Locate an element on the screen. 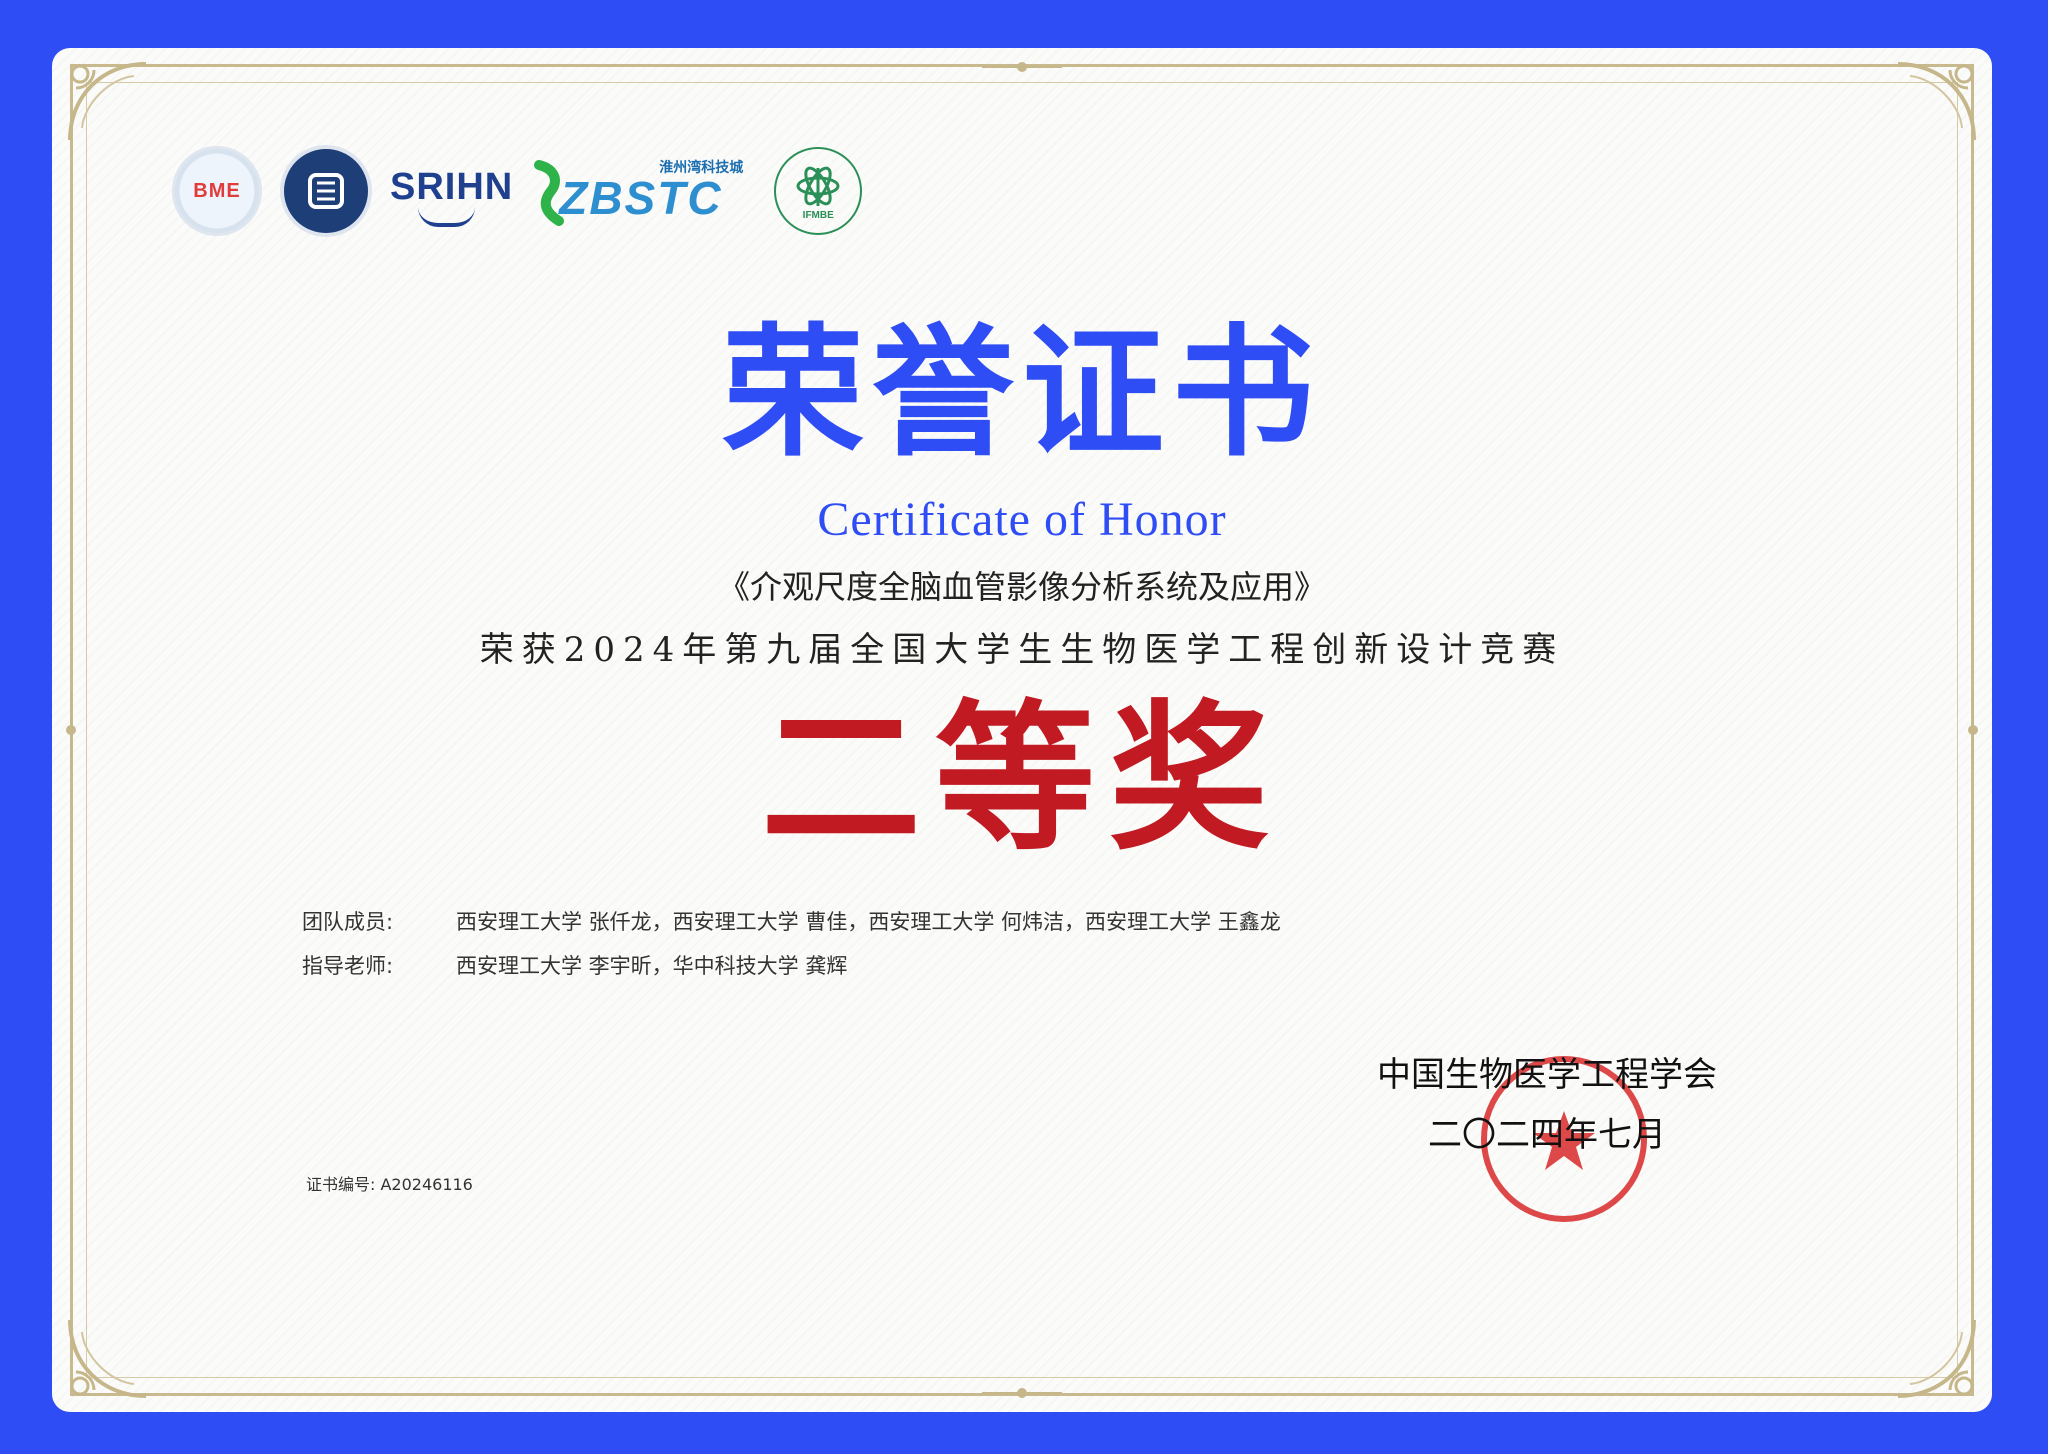  issuer-organization: 中国生物医学工程学会 is located at coordinates (1547, 1075).